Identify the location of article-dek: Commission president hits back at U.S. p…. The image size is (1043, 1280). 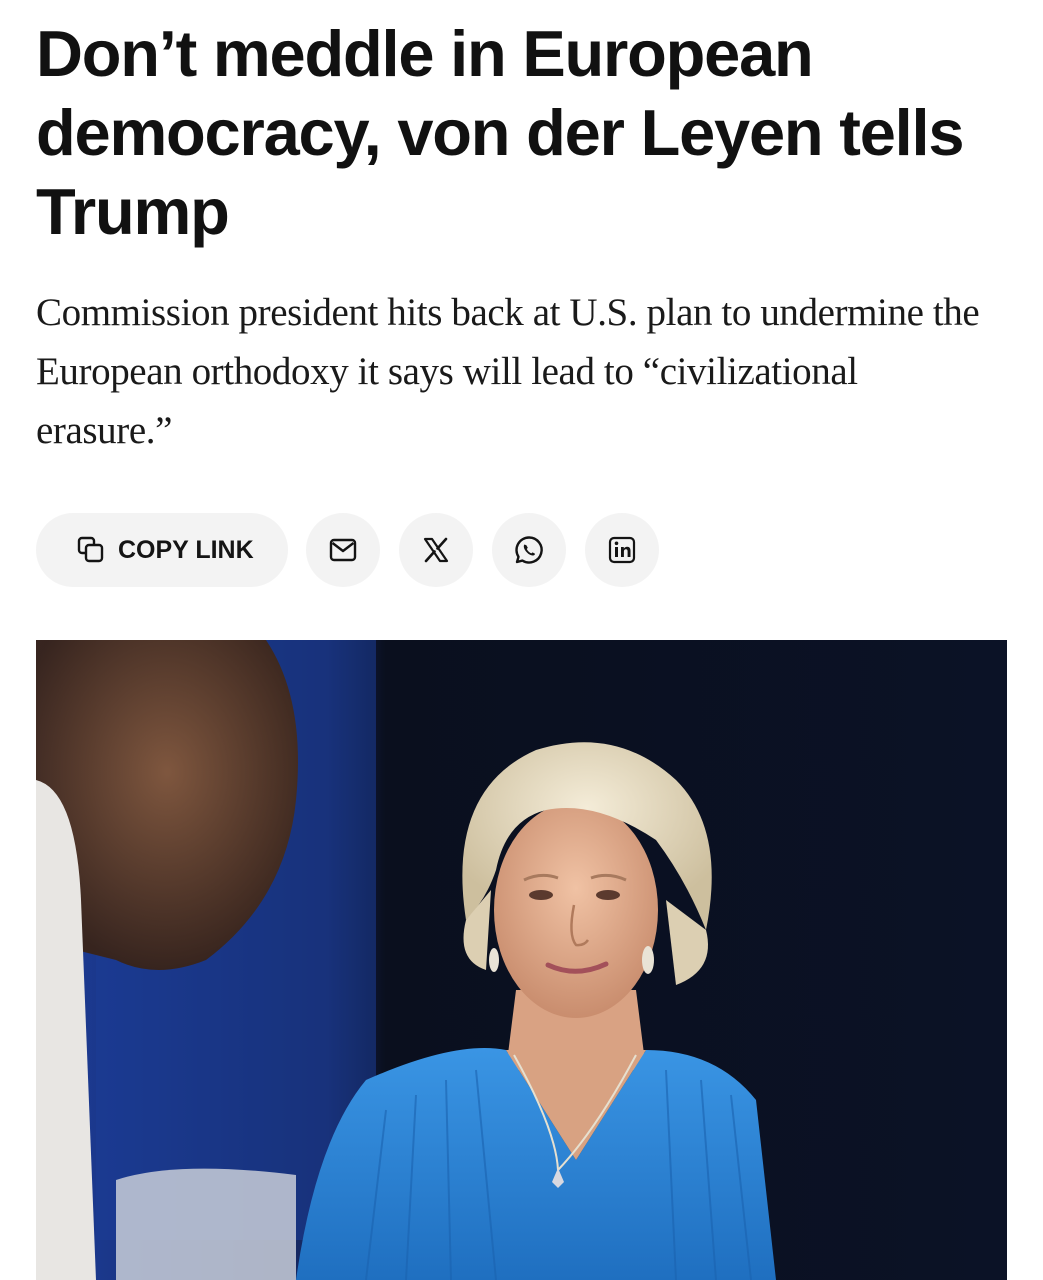
(508, 371).